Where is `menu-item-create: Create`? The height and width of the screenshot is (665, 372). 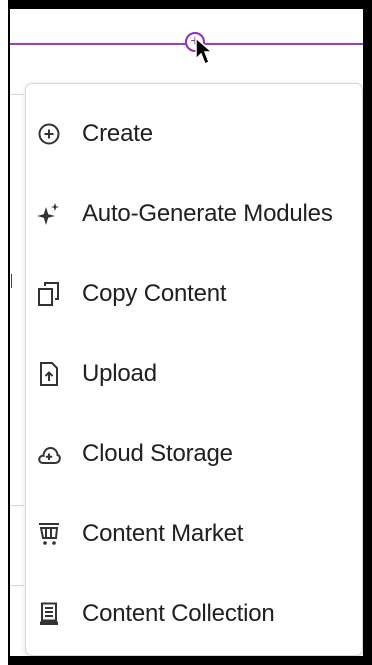 menu-item-create: Create is located at coordinates (194, 134).